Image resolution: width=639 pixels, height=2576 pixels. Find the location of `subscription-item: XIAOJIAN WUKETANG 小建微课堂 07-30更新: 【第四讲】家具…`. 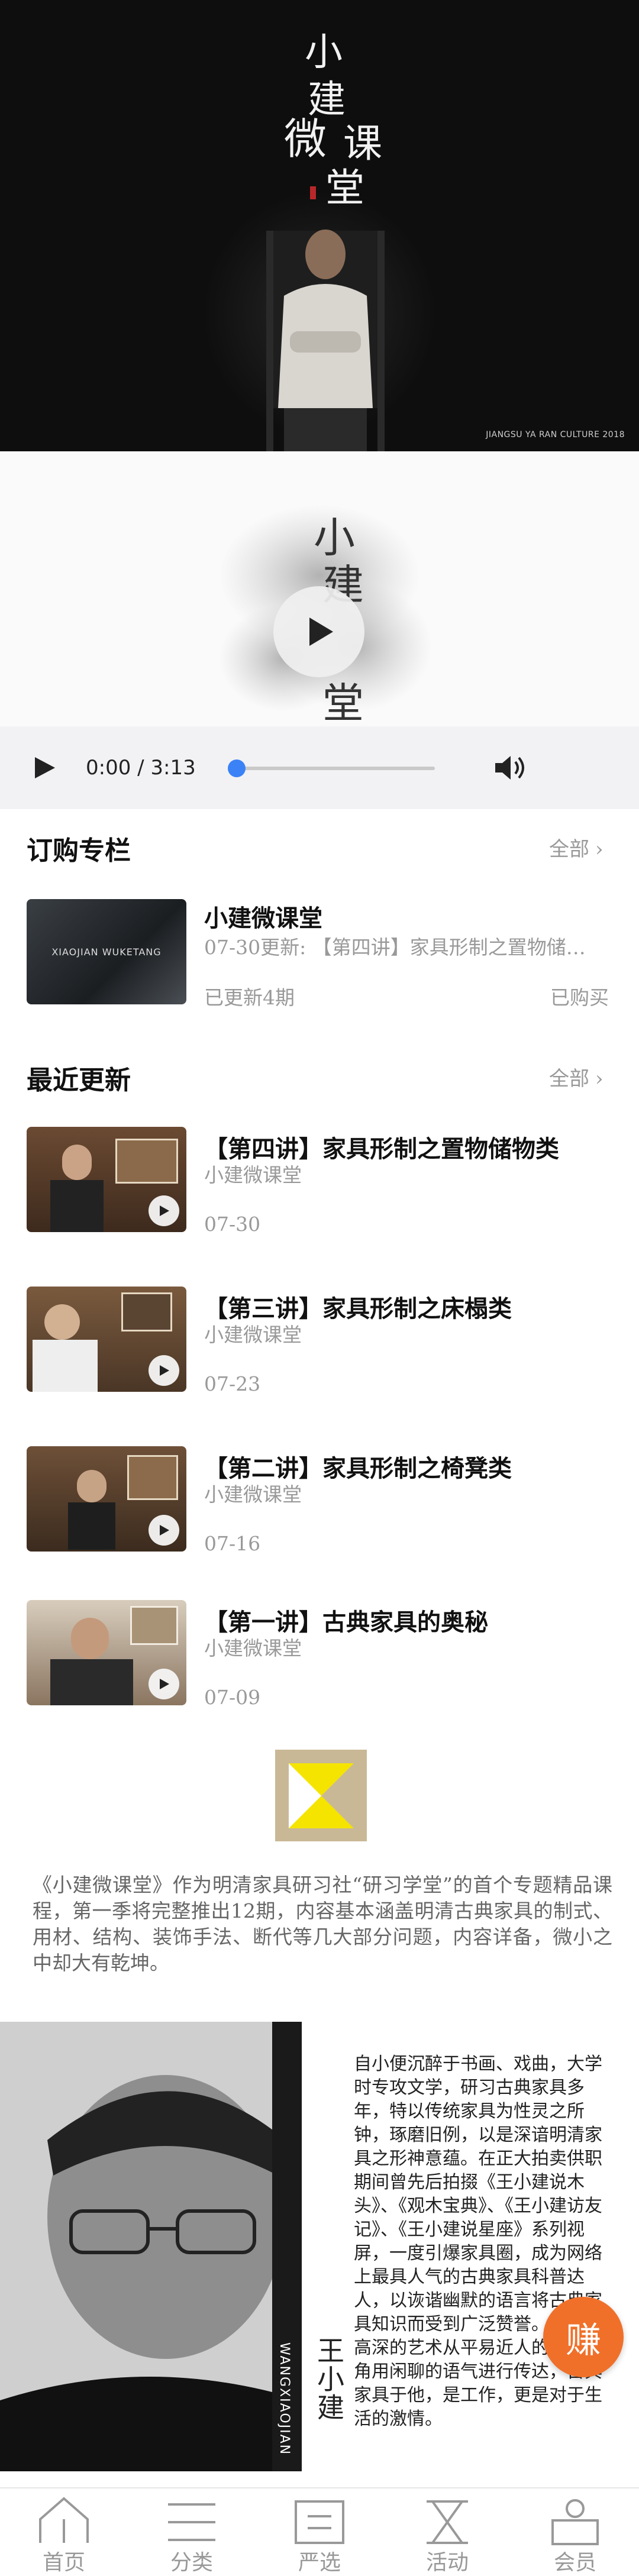

subscription-item: XIAOJIAN WUKETANG 小建微课堂 07-30更新: 【第四讲】家具… is located at coordinates (319, 952).